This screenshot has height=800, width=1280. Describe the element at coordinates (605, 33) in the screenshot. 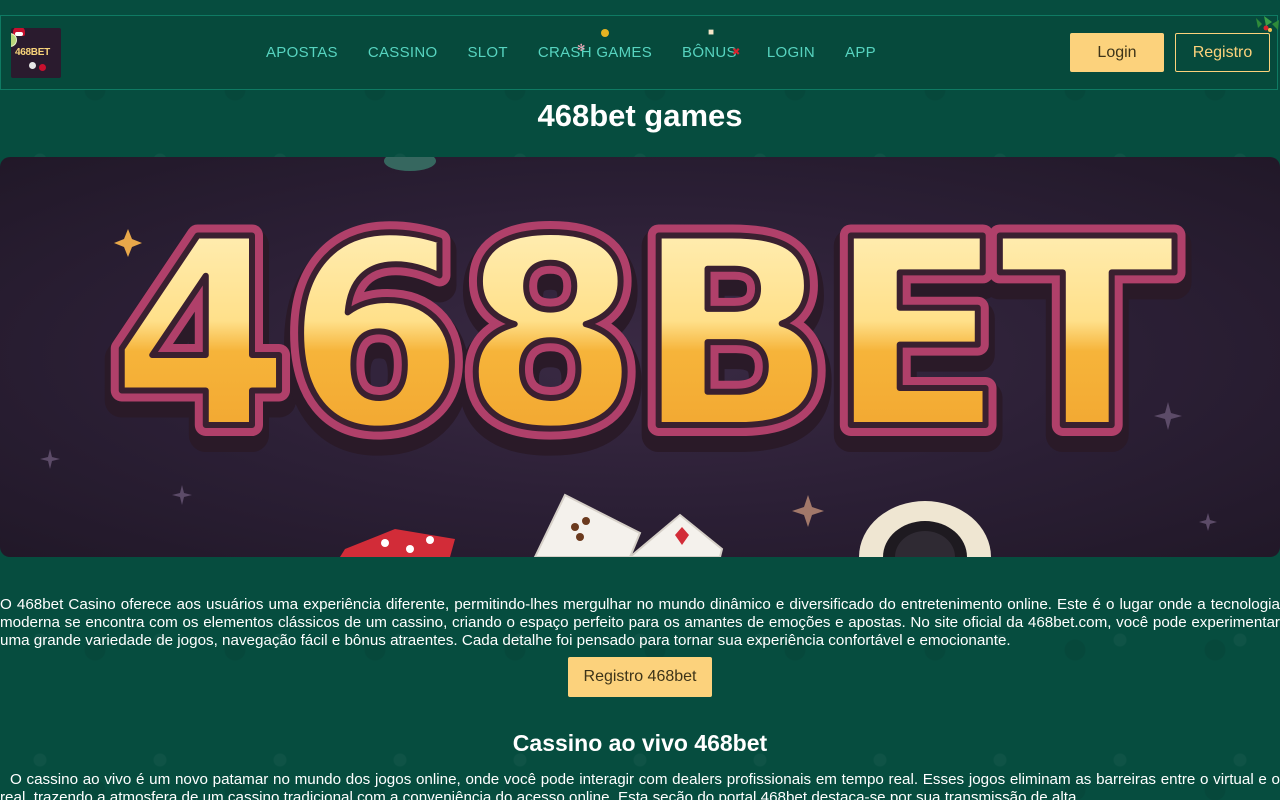

I see `ornament-icon` at that location.